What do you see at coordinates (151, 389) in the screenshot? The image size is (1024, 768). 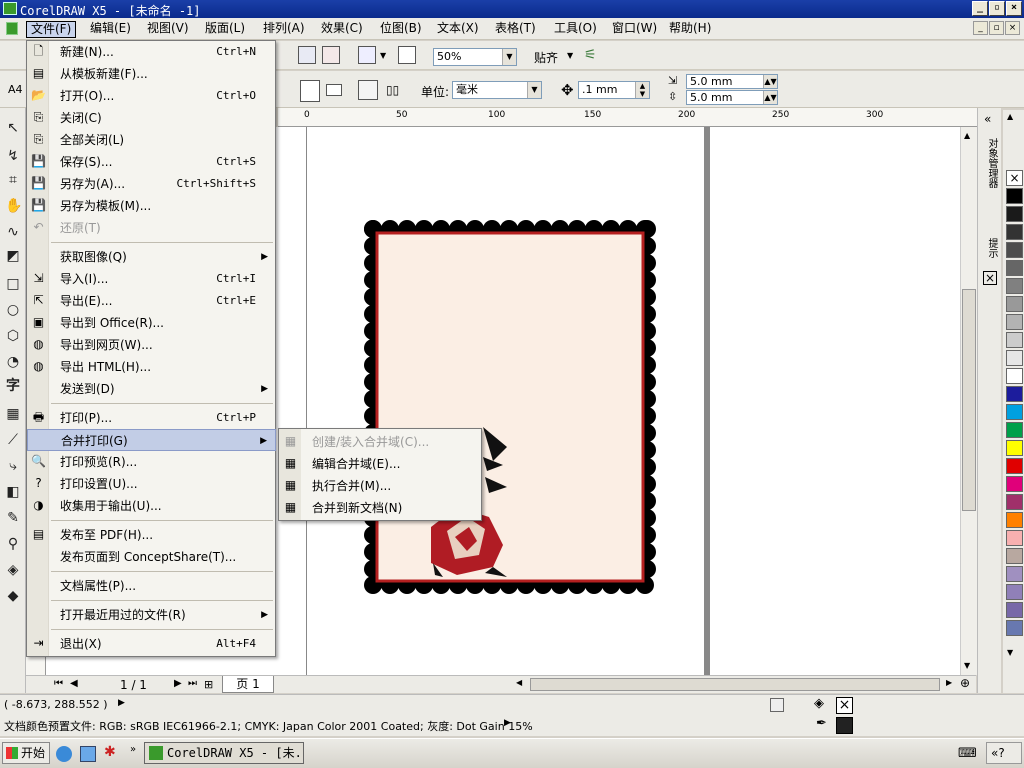 I see `menu-item-send-to: 发送到(D) ▶` at bounding box center [151, 389].